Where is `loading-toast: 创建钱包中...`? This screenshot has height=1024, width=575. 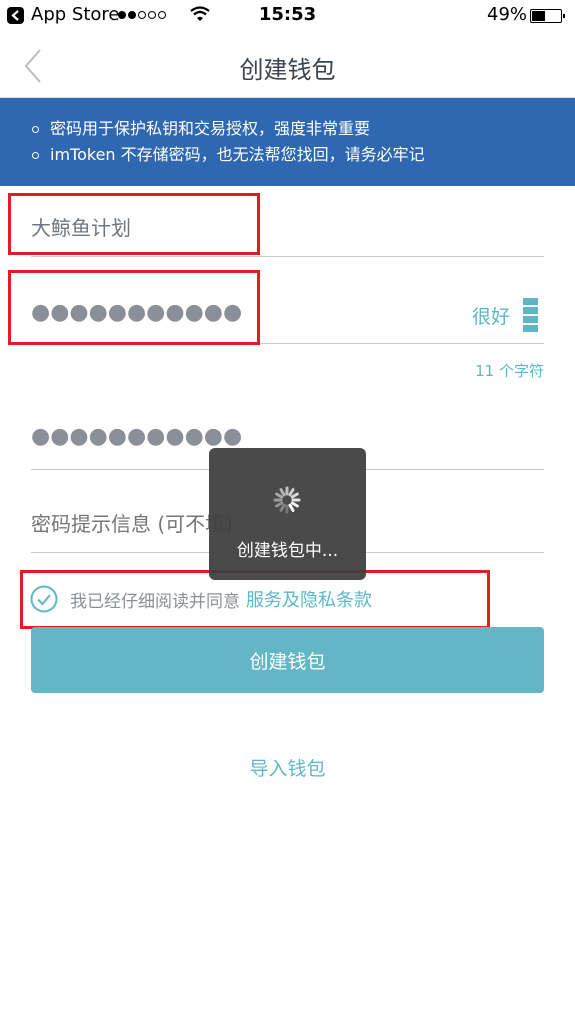
loading-toast: 创建钱包中... is located at coordinates (287, 514).